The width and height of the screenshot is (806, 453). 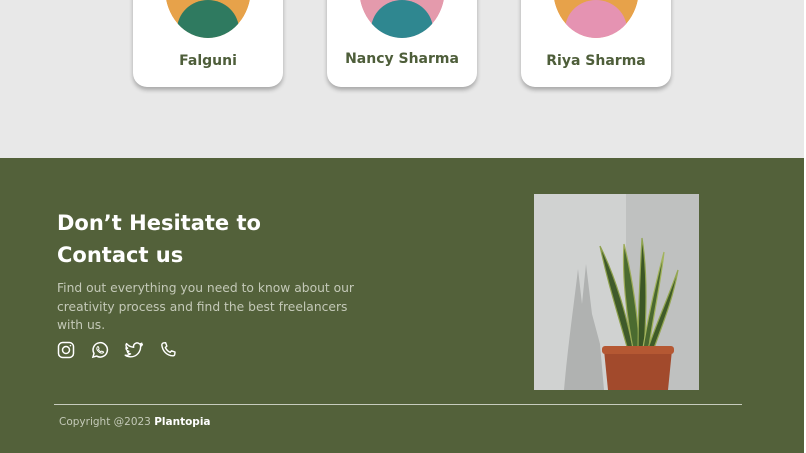 What do you see at coordinates (208, 43) in the screenshot?
I see `team-card: Falguni` at bounding box center [208, 43].